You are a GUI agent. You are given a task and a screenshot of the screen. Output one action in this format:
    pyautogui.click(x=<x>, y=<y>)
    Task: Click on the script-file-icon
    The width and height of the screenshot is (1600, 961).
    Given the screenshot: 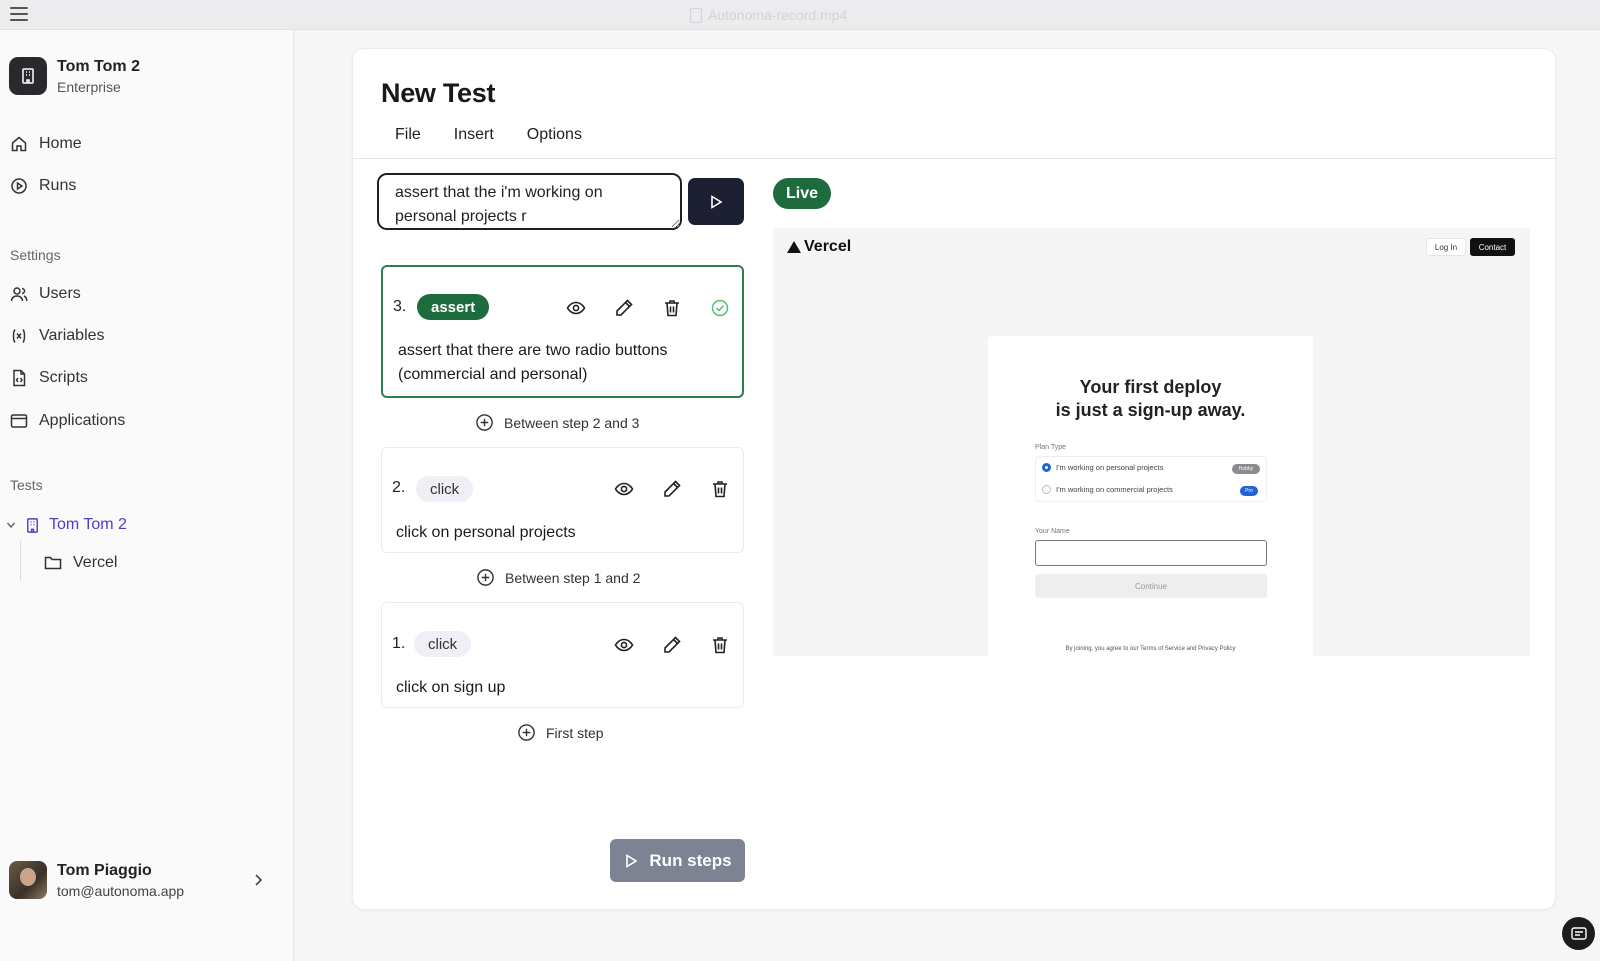 What is the action you would take?
    pyautogui.click(x=19, y=378)
    